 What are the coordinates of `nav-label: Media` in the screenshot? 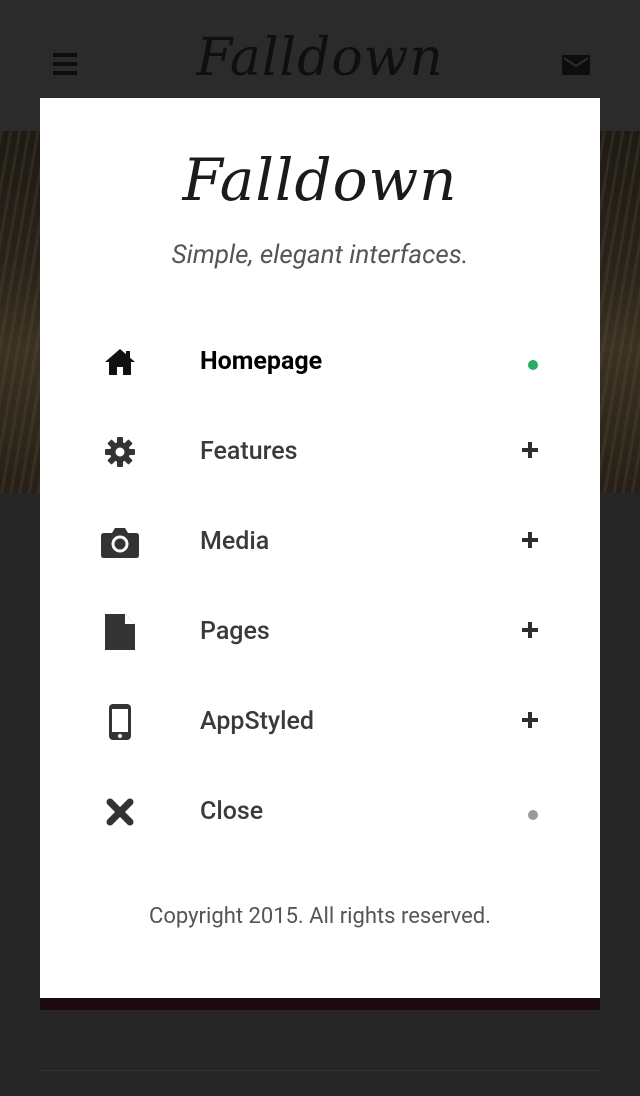 It's located at (235, 541).